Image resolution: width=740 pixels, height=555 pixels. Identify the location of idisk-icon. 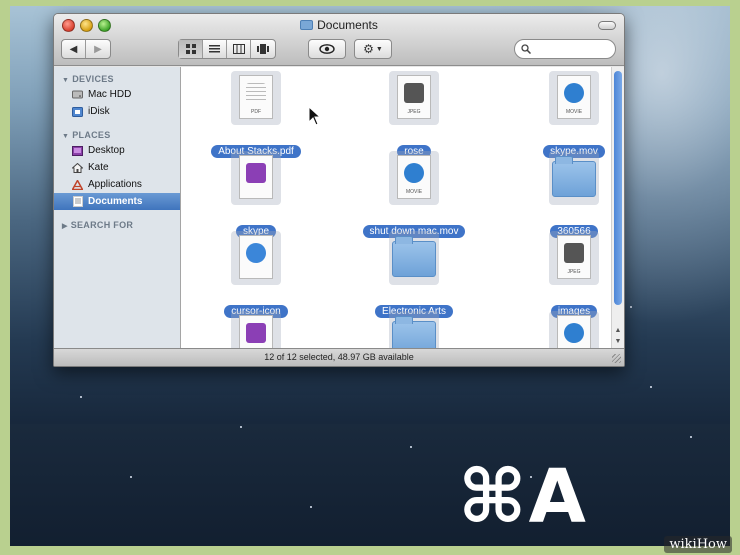
(77, 111).